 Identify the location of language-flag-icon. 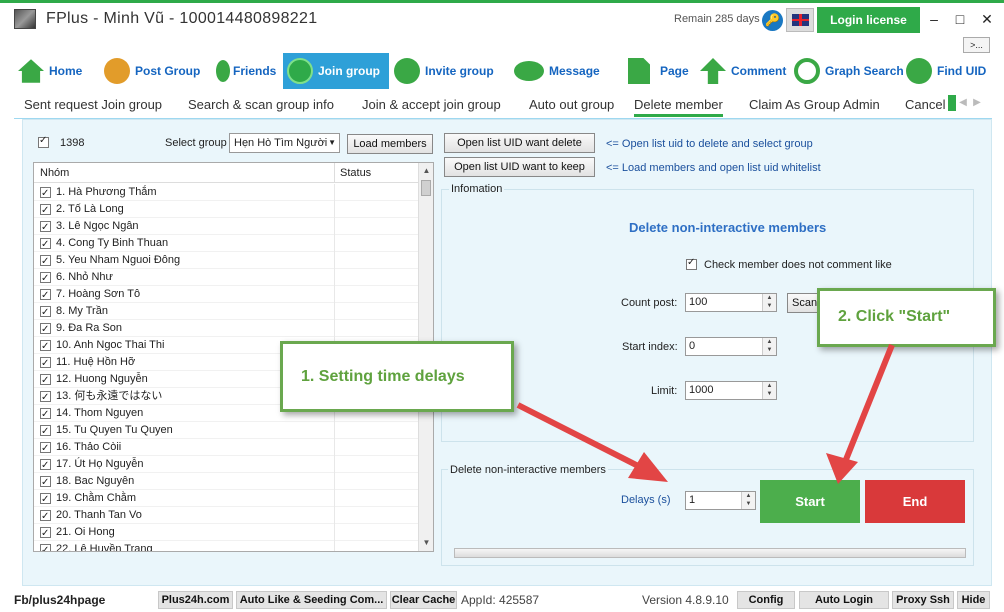
(800, 20).